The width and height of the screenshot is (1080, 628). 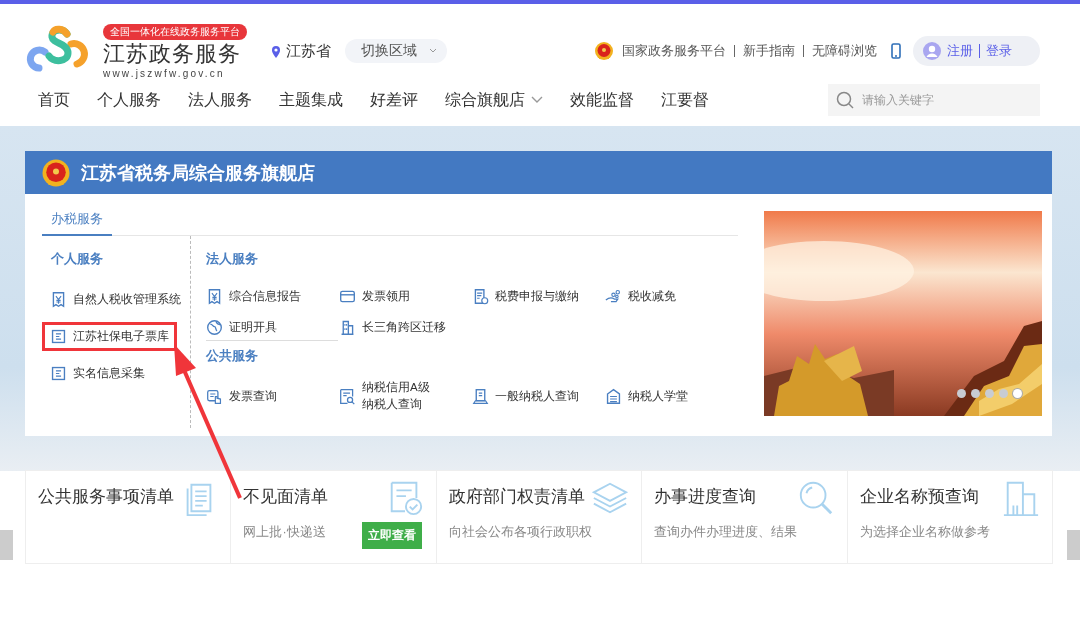 I want to click on section-heading: 法人服务, so click(x=232, y=259).